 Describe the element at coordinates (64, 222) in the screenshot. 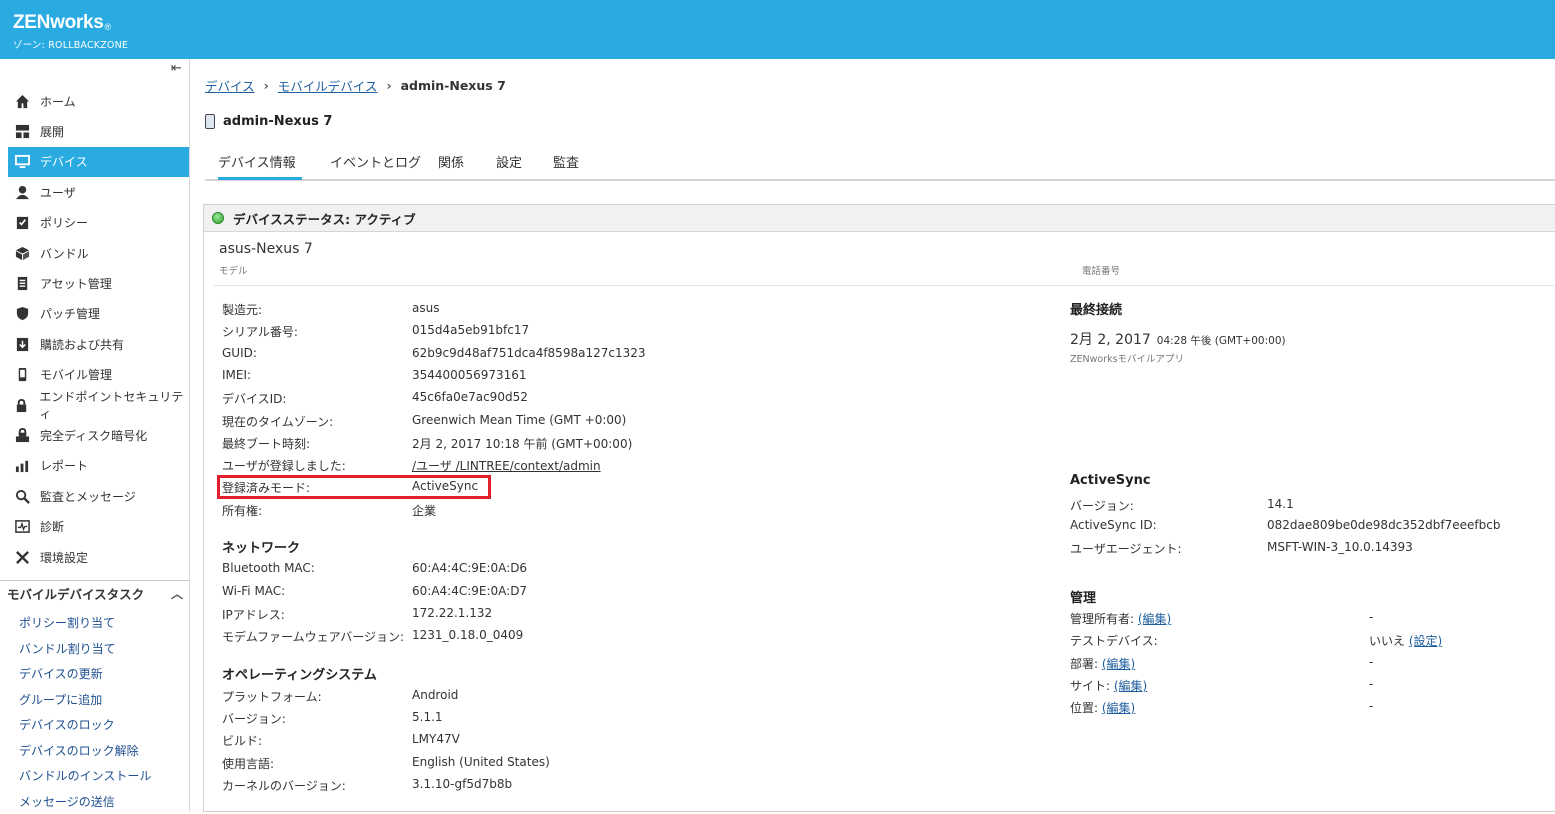

I see `sidebar-item-label: ポリシー` at that location.